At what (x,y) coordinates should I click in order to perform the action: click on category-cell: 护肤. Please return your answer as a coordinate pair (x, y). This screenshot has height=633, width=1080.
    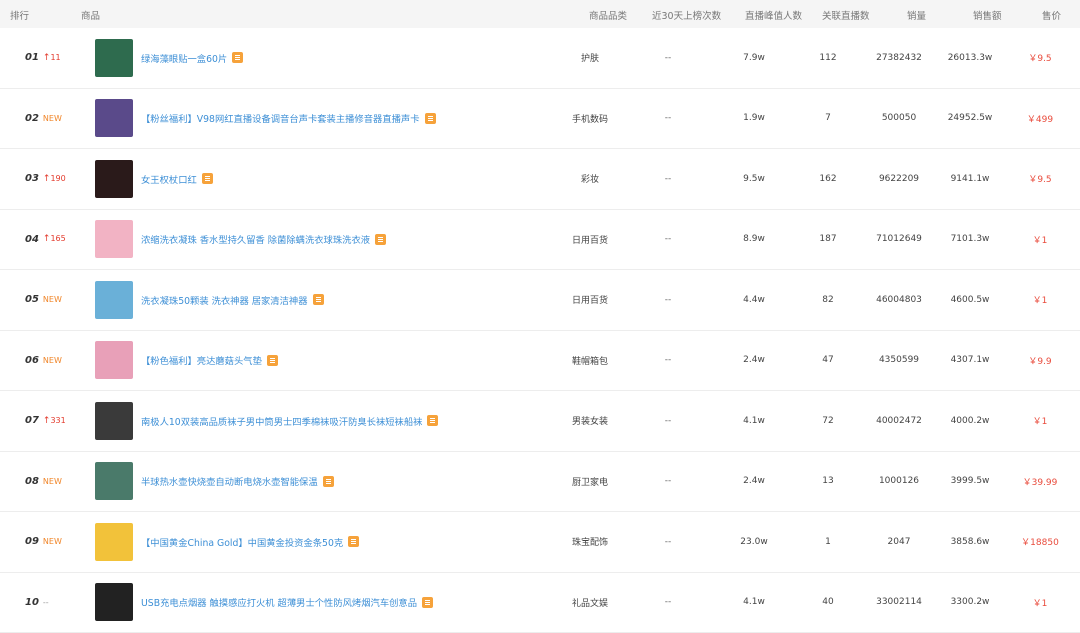
    Looking at the image, I should click on (590, 58).